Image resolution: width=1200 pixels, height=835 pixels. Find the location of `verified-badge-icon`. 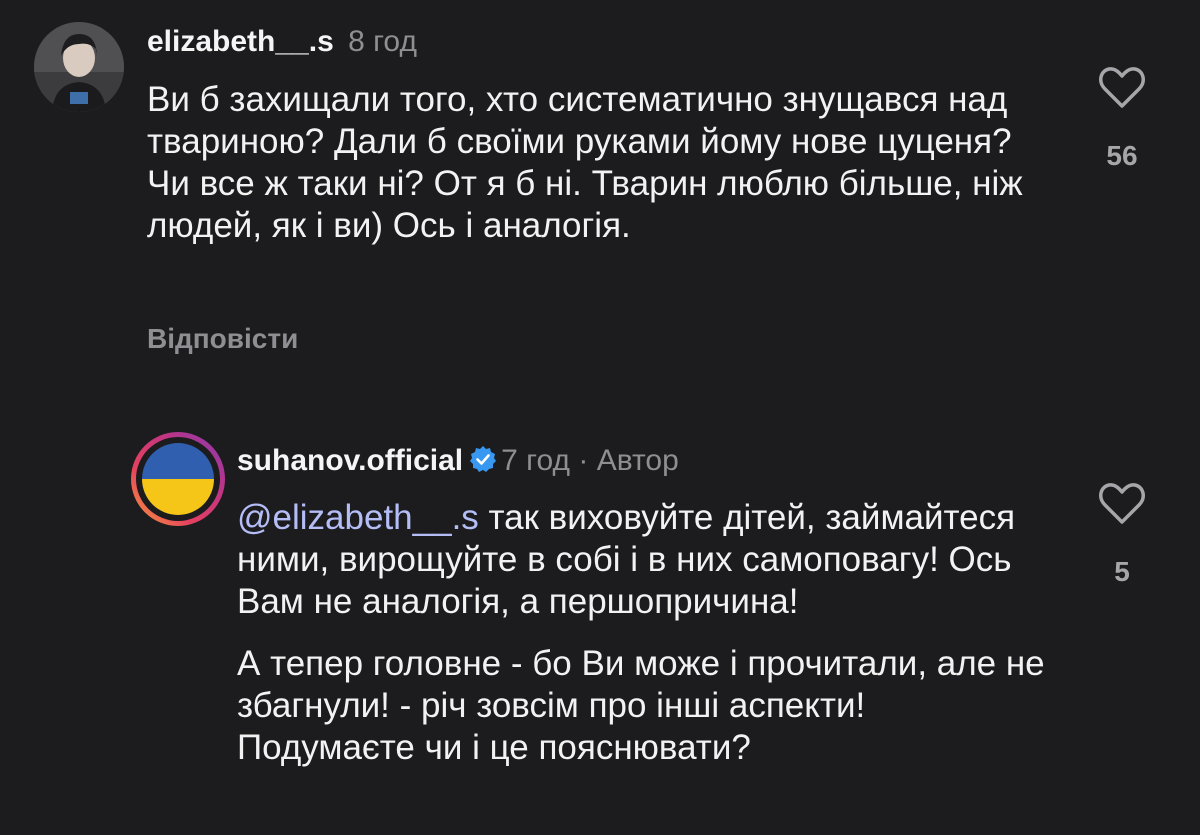

verified-badge-icon is located at coordinates (483, 459).